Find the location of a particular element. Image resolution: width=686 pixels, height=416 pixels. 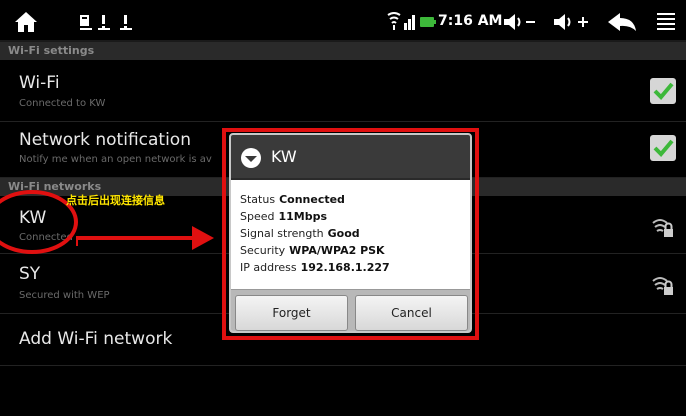

info-value: WPA/WPA2 PSK is located at coordinates (337, 250).